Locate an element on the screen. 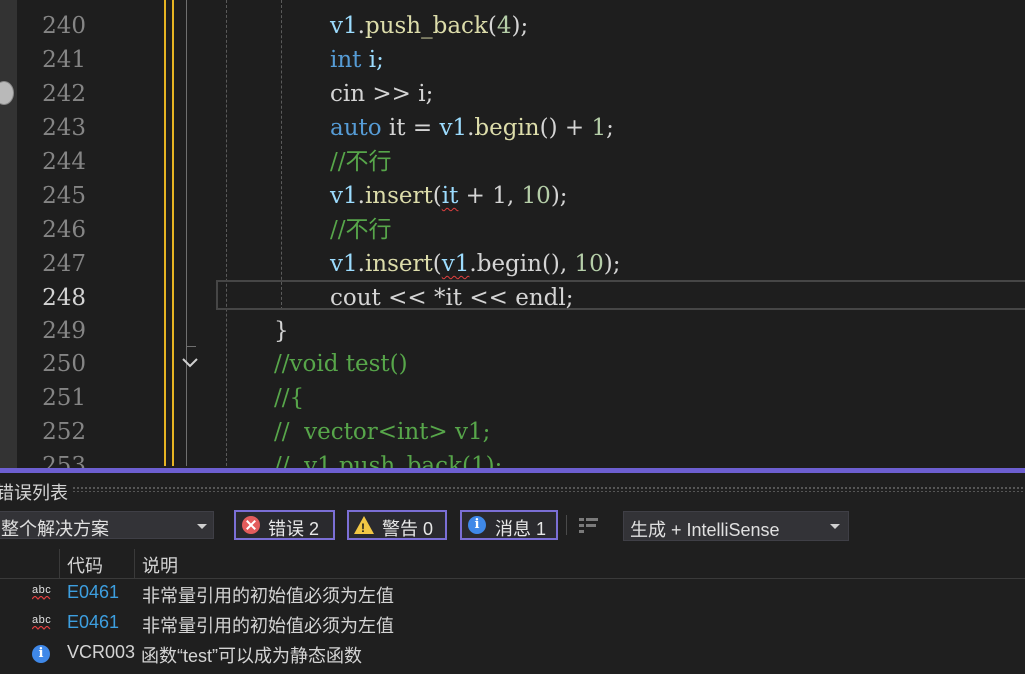 The width and height of the screenshot is (1025, 674). message-code: VCR003 is located at coordinates (101, 652).